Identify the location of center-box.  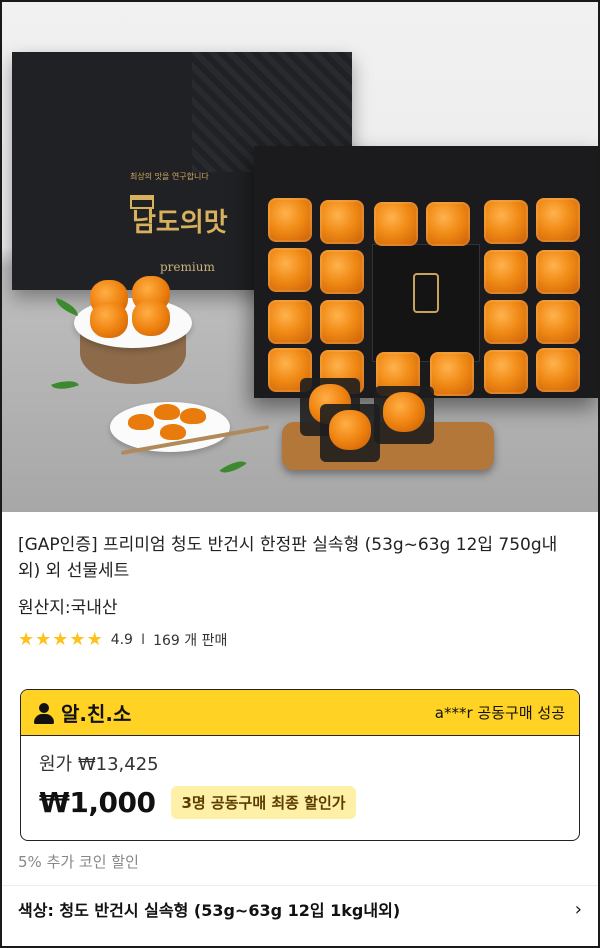
(426, 303).